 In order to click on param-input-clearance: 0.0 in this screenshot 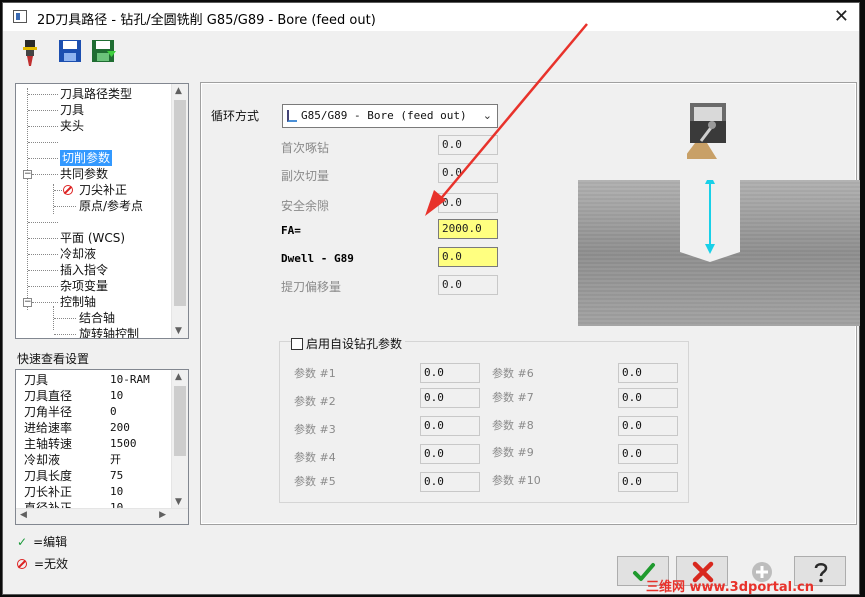, I will do `click(468, 203)`.